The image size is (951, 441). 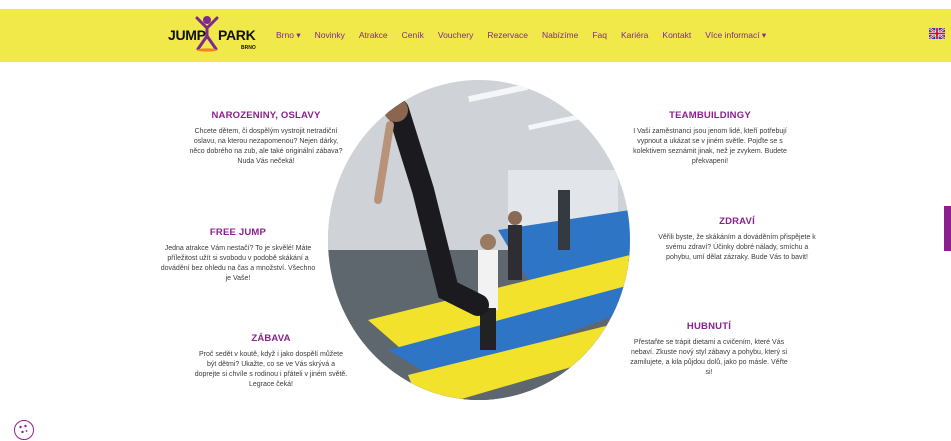 What do you see at coordinates (248, 48) in the screenshot?
I see `logo-city: BRNO` at bounding box center [248, 48].